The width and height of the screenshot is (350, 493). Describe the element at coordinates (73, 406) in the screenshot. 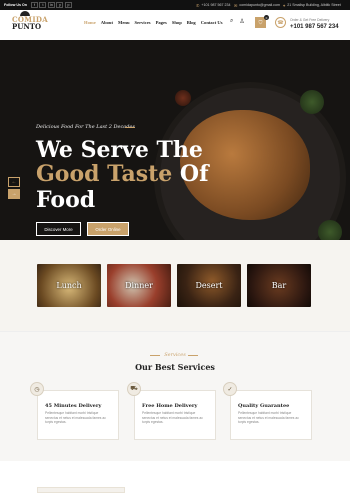

I see `service-name: 45 Minutes Delivery` at that location.